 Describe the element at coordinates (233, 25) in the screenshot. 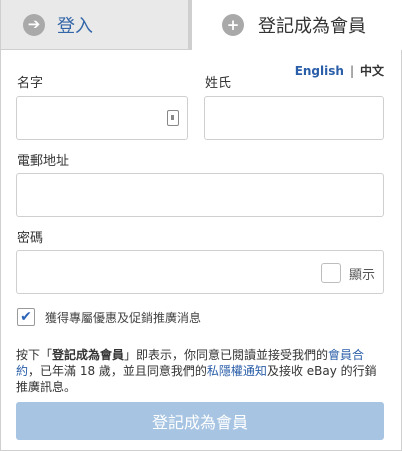

I see `plus-circle-icon: +` at that location.